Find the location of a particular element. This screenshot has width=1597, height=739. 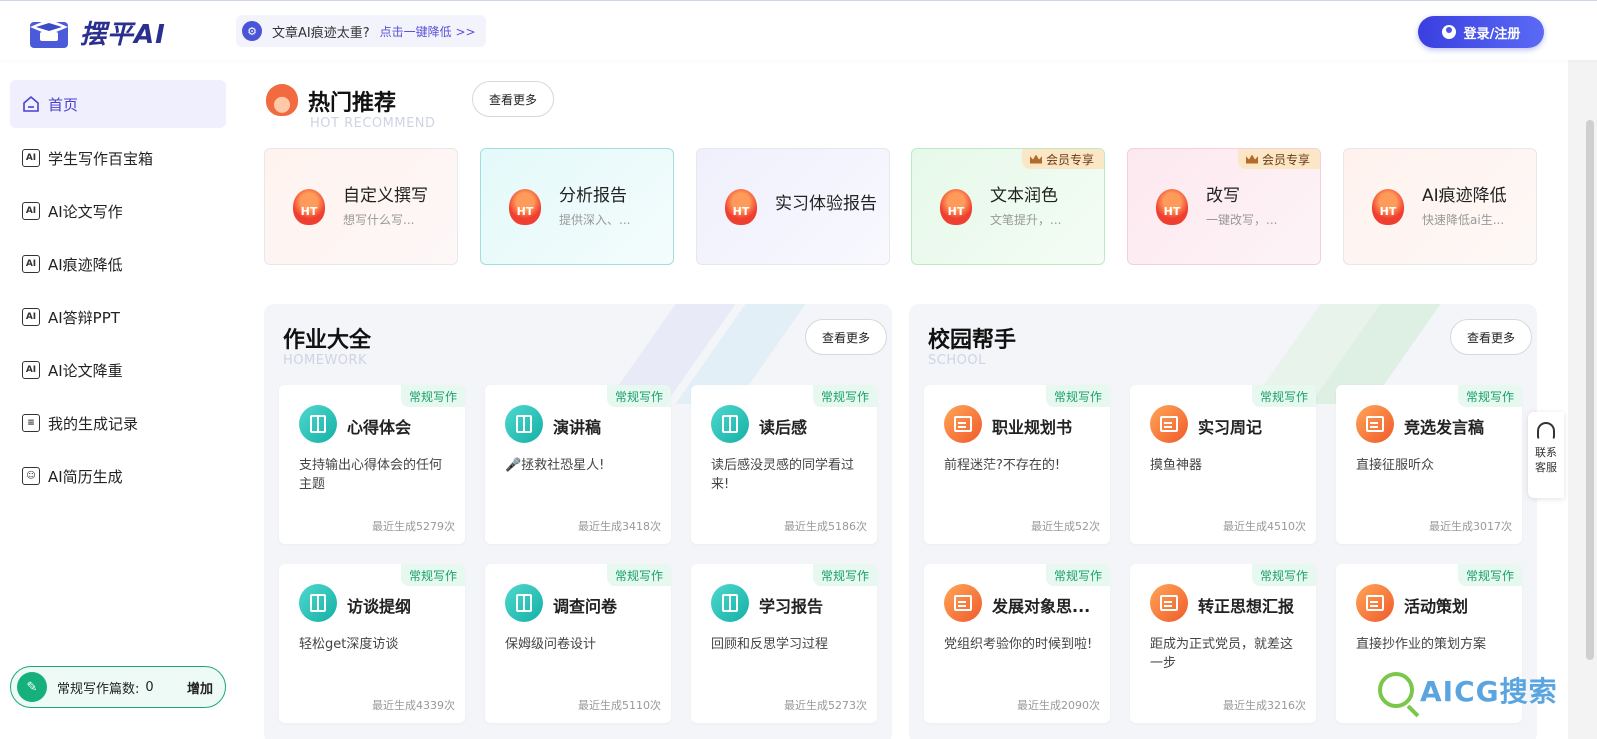

tool-desc: 轻松get深度访谈 is located at coordinates (349, 644).